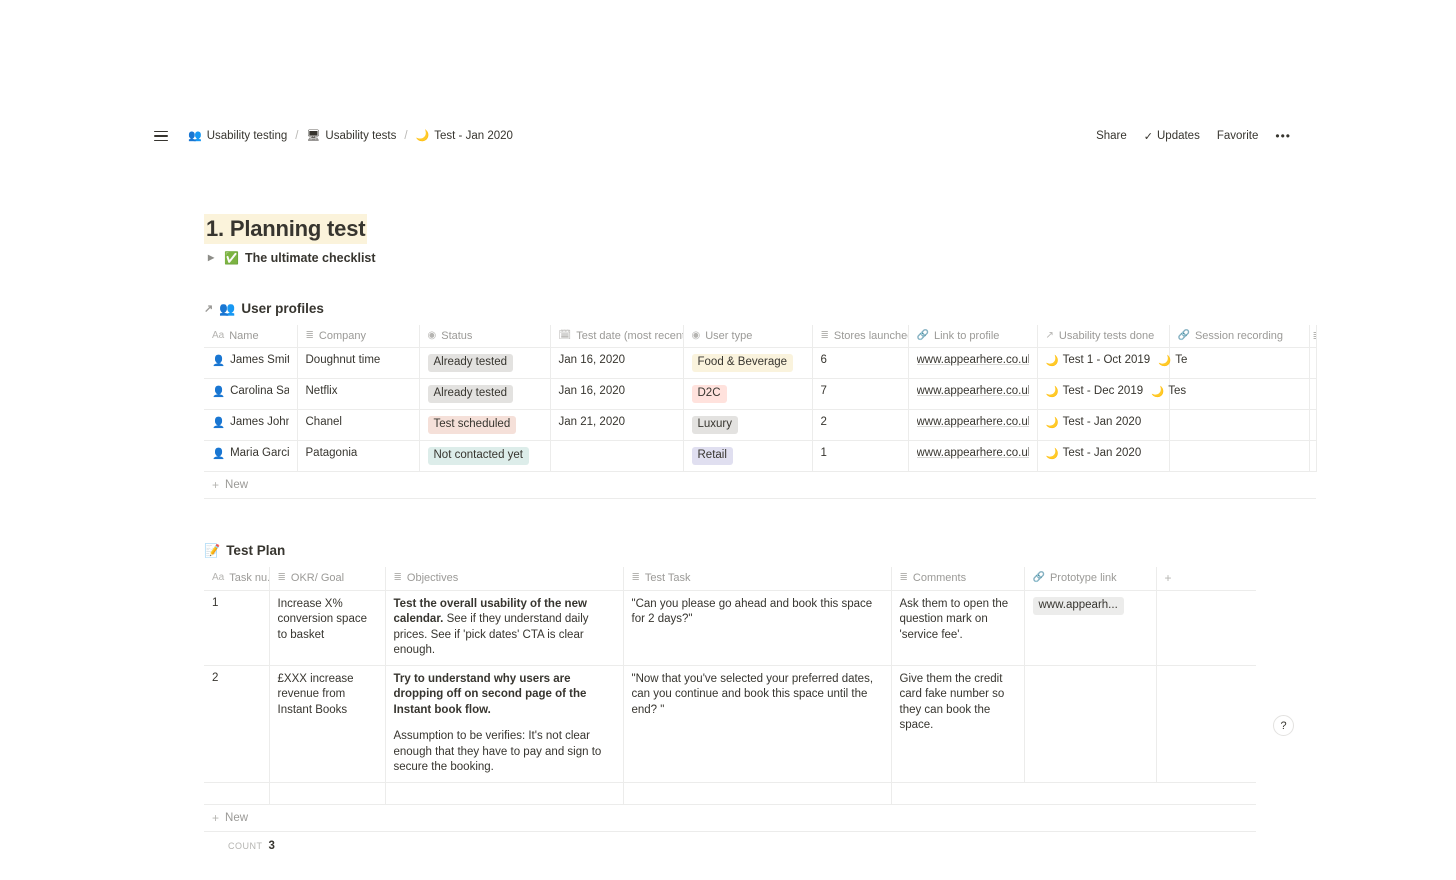  Describe the element at coordinates (327, 628) in the screenshot. I see `cell-okr-goal: Increase X% conversion space to basket` at that location.